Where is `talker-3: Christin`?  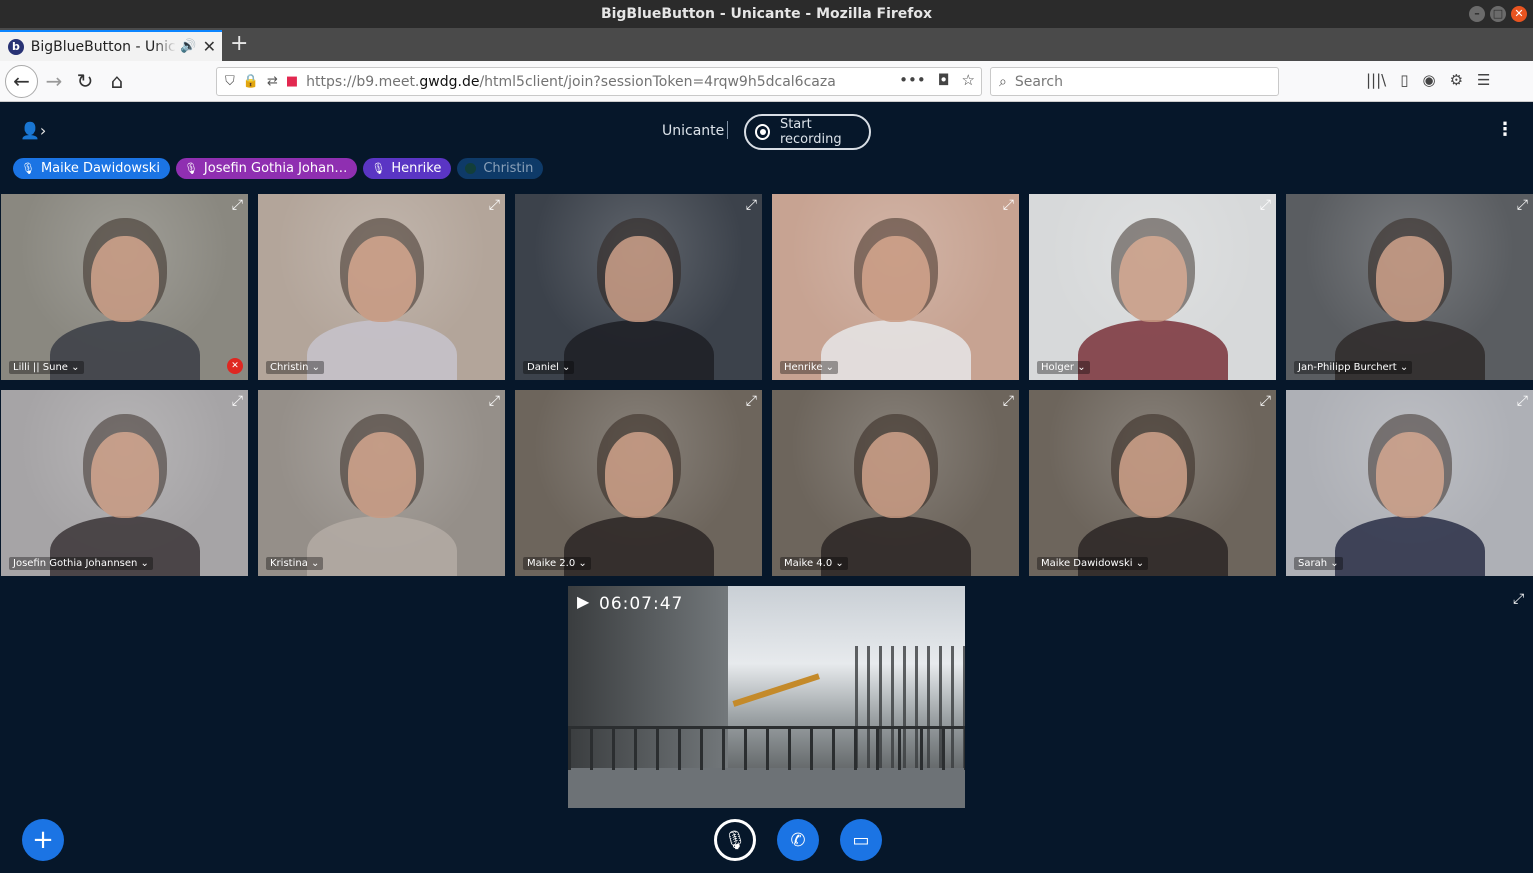 talker-3: Christin is located at coordinates (500, 168).